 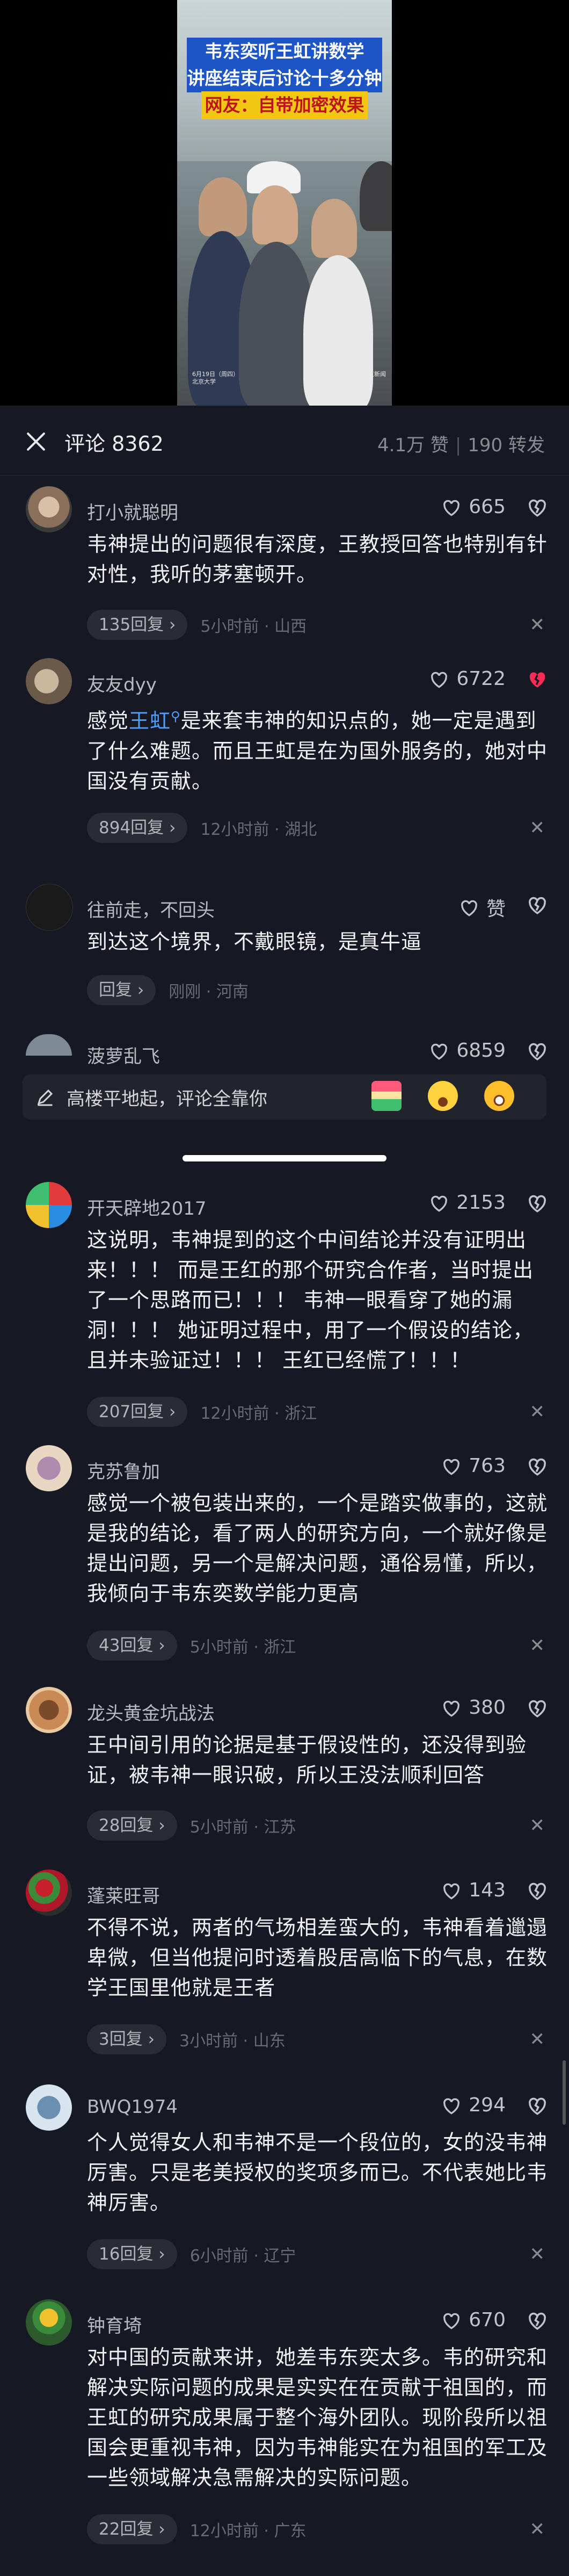 What do you see at coordinates (197, 625) in the screenshot?
I see `comment-meta: 135回复 › 5小时前 · 山西` at bounding box center [197, 625].